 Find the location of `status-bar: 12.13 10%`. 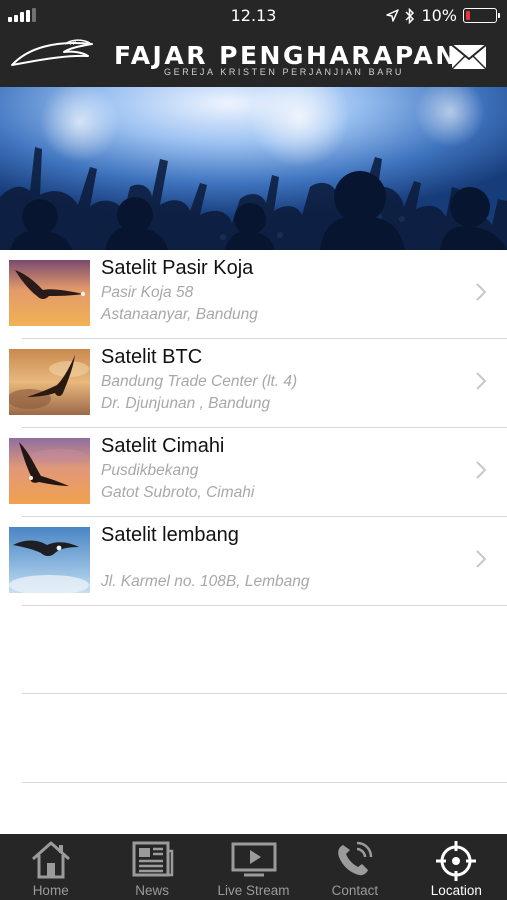

status-bar: 12.13 10% is located at coordinates (253, 15).